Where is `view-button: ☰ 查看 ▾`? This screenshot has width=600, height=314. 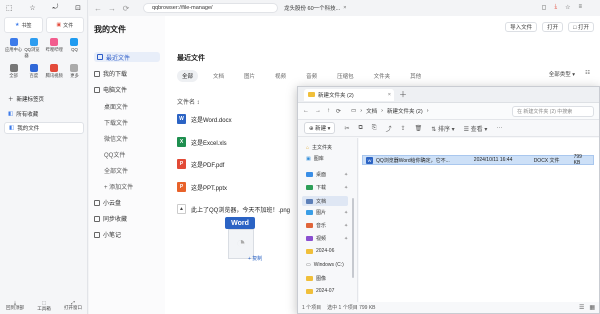
view-button: ☰ 查看 ▾ is located at coordinates (476, 128).